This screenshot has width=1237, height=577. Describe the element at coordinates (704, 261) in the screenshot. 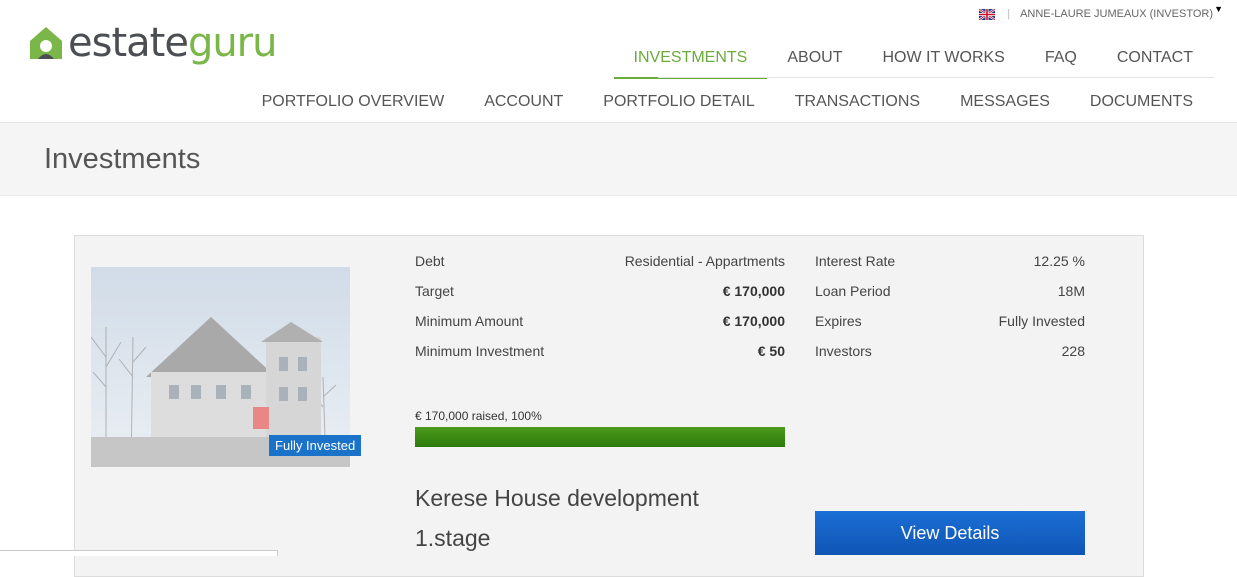

I see `detail-value-debt: Residential - Appartments` at that location.